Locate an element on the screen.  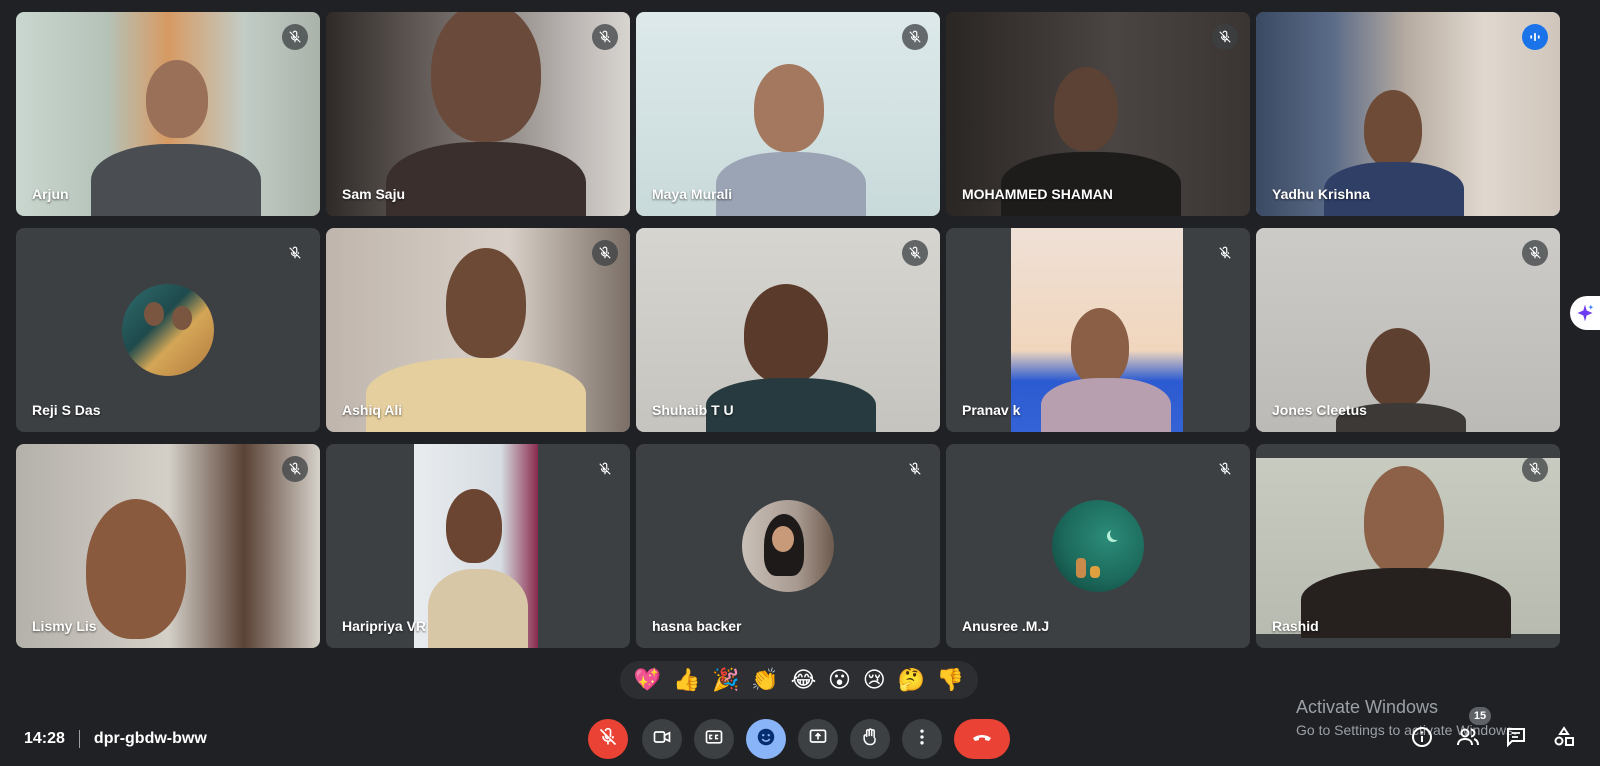
participant-tile: Pranav k is located at coordinates (1098, 330).